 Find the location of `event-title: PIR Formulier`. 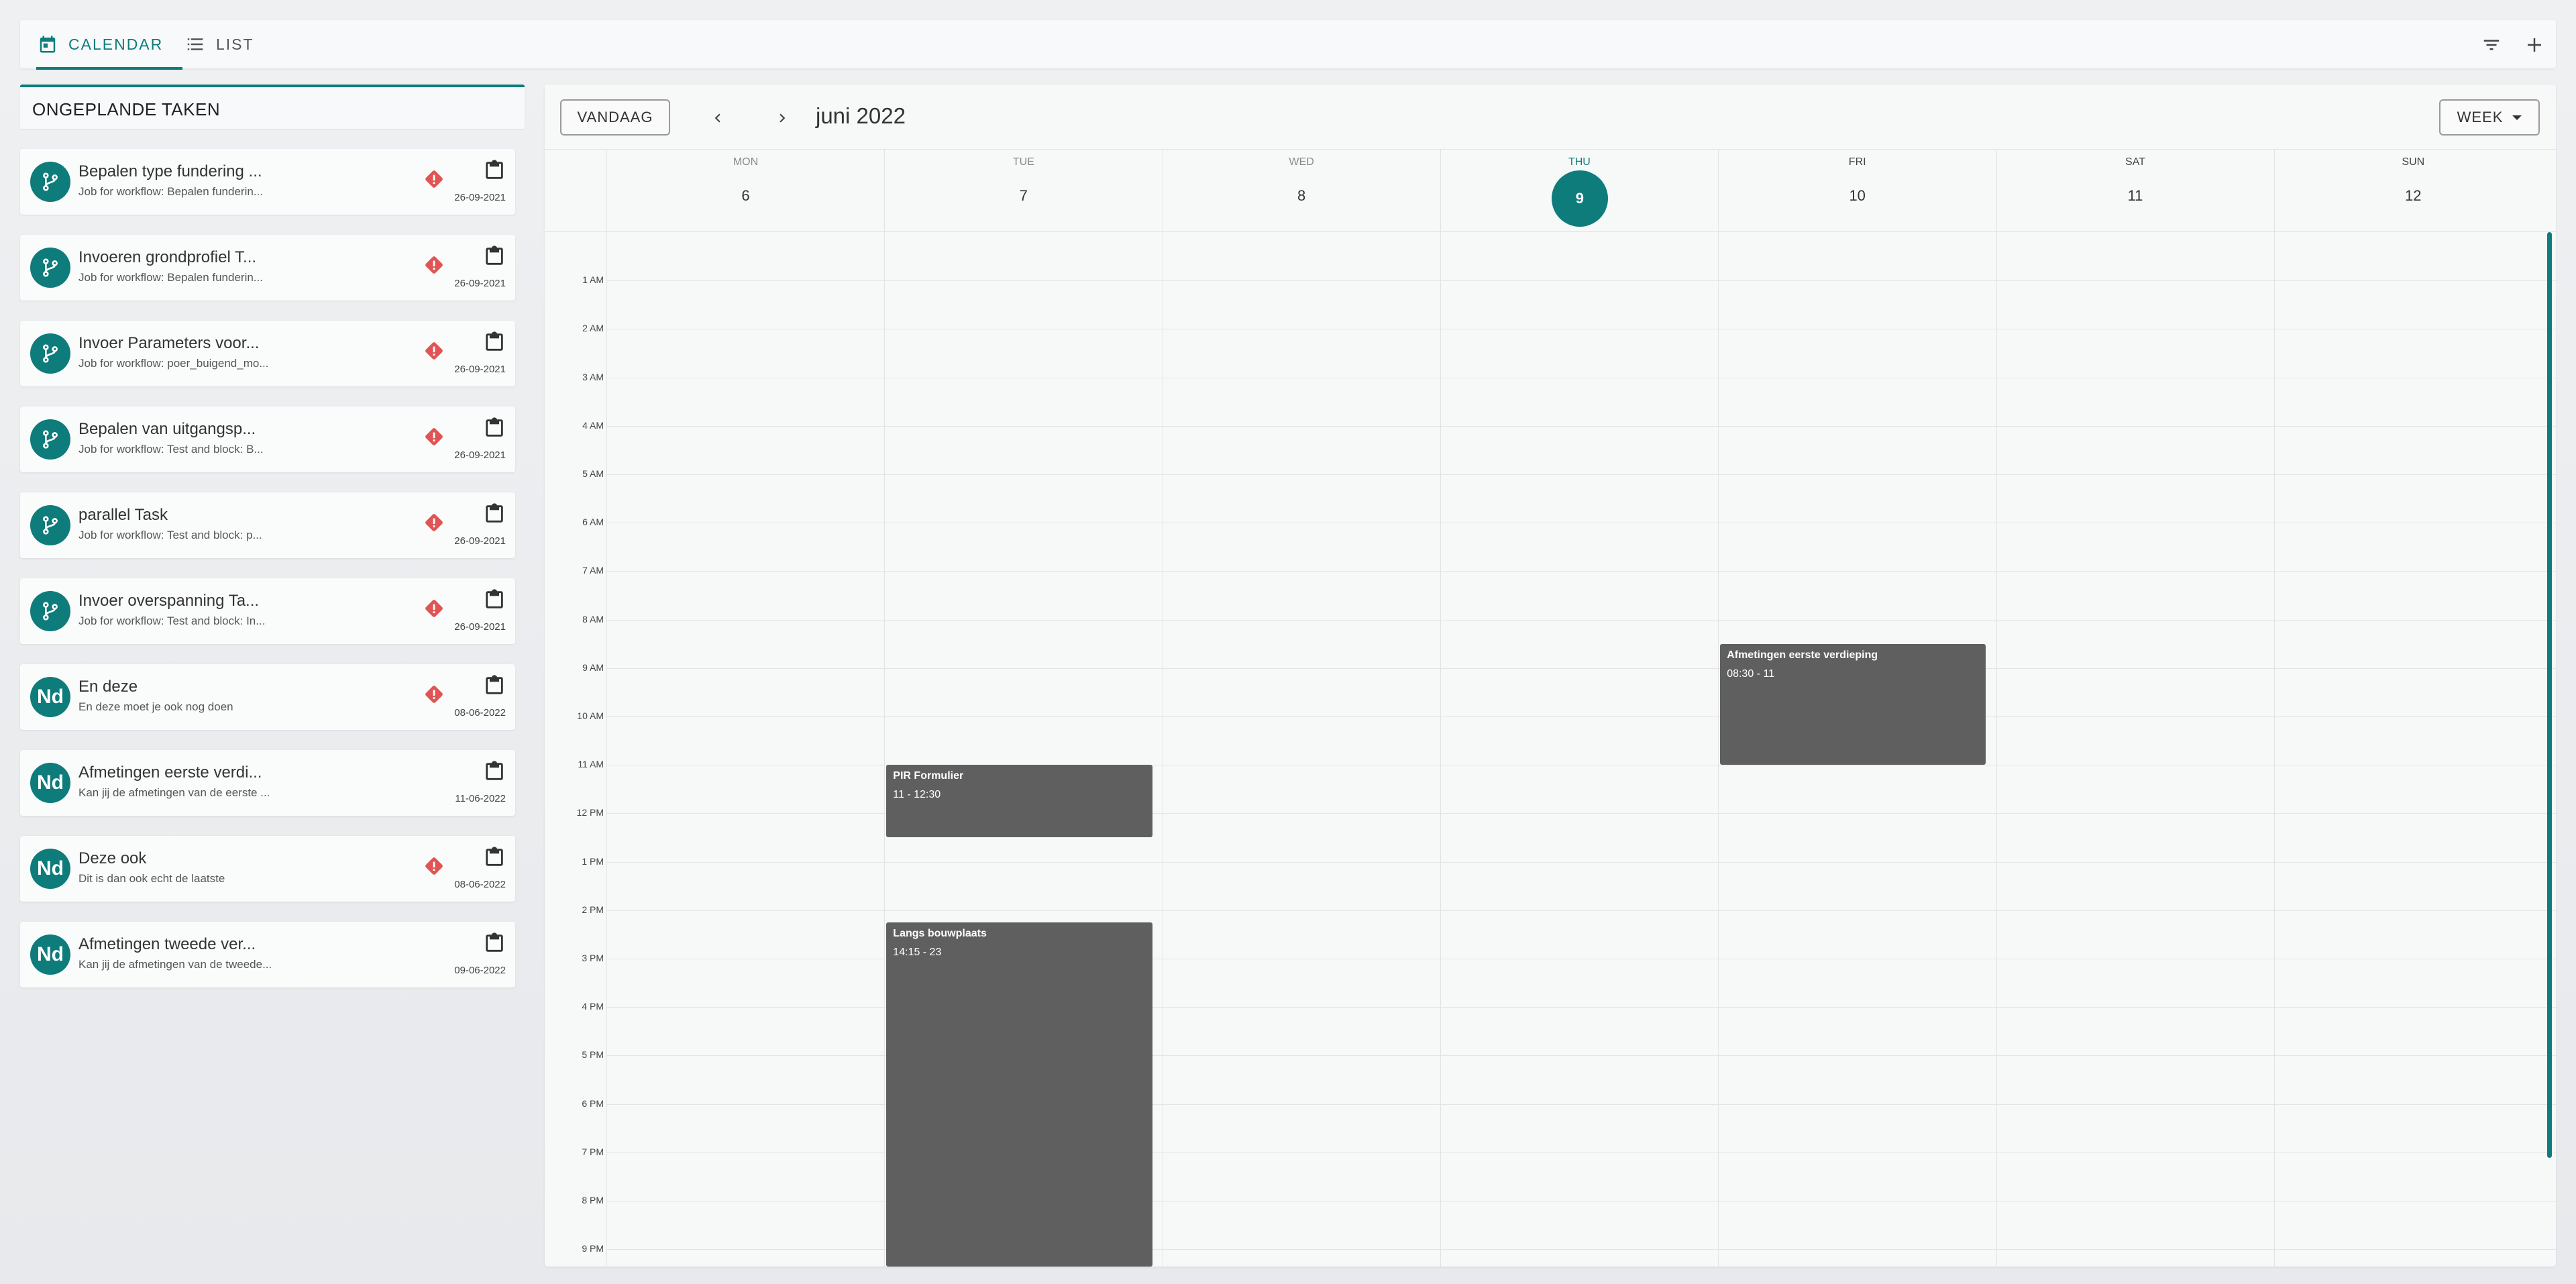

event-title: PIR Formulier is located at coordinates (928, 776).